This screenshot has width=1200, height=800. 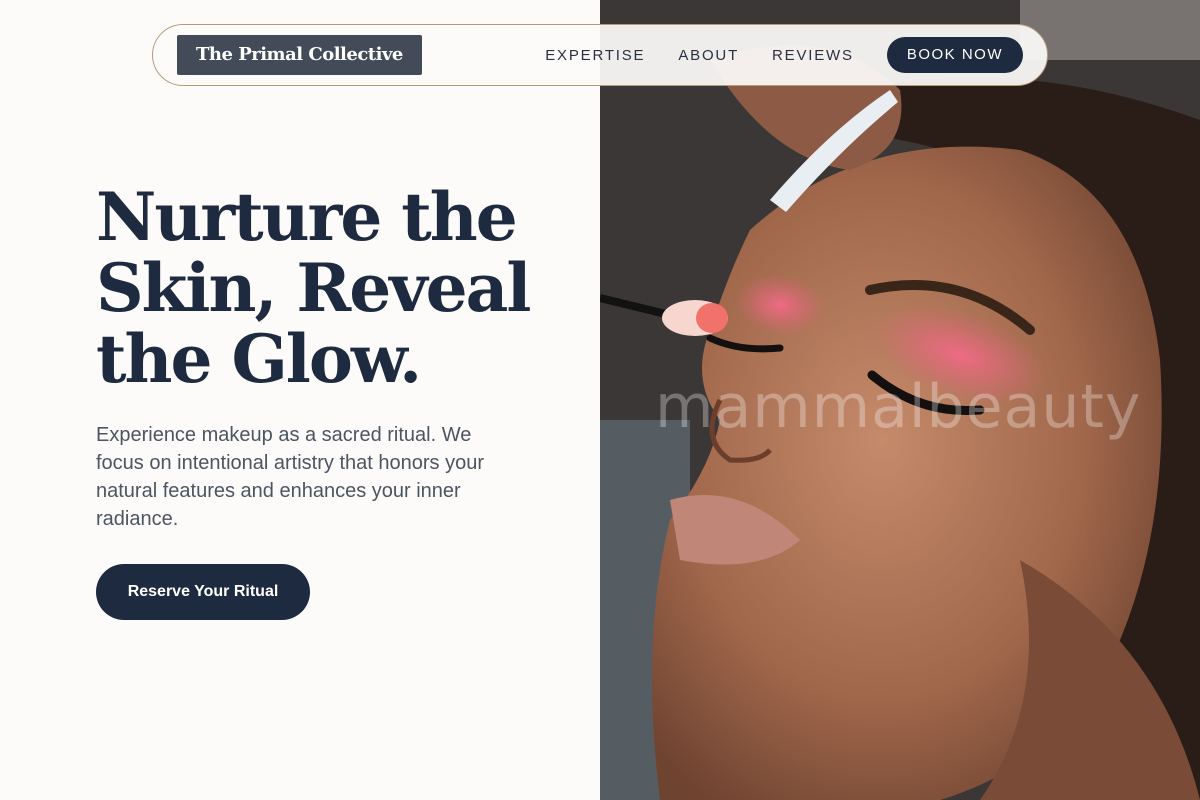 I want to click on hero-title: Nurture the Skin, Reveal the Glow., so click(x=313, y=288).